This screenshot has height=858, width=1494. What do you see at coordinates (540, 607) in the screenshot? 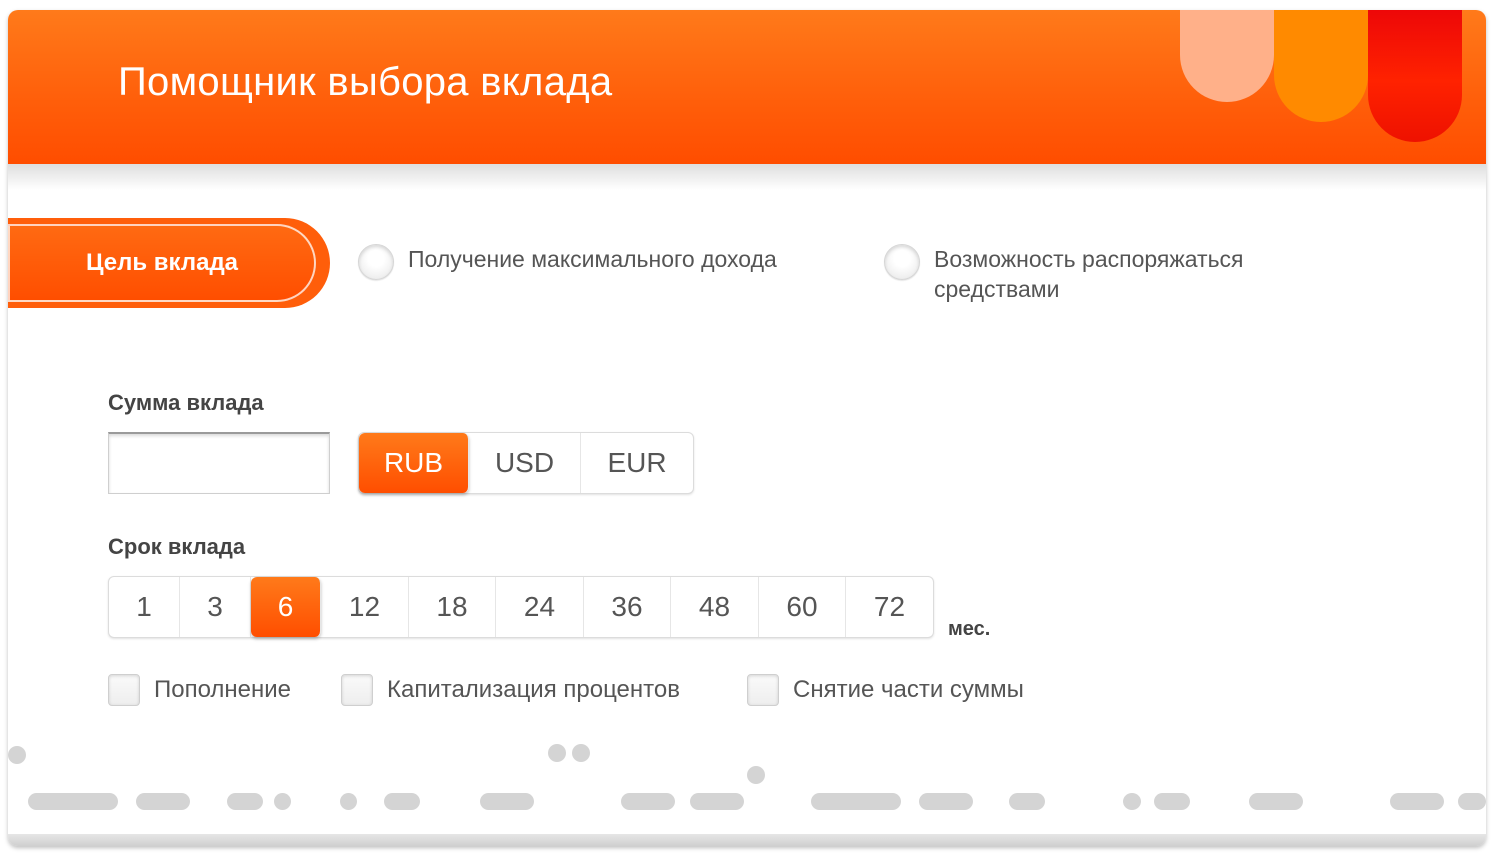
I see `term-option-24: 24` at bounding box center [540, 607].